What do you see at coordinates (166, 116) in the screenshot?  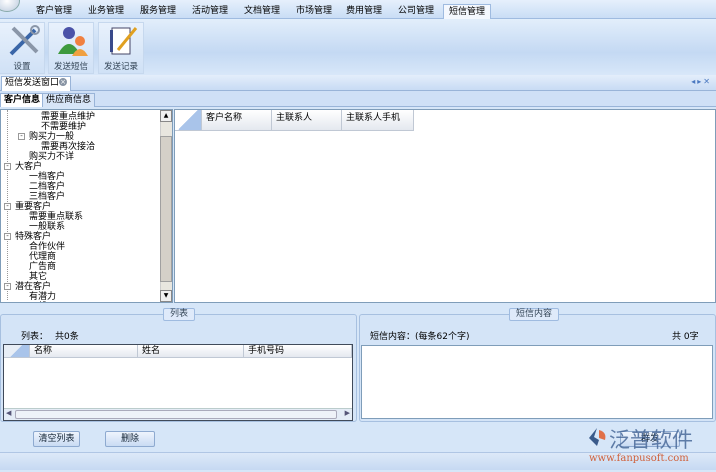 I see `scroll-up-icon: ▲` at bounding box center [166, 116].